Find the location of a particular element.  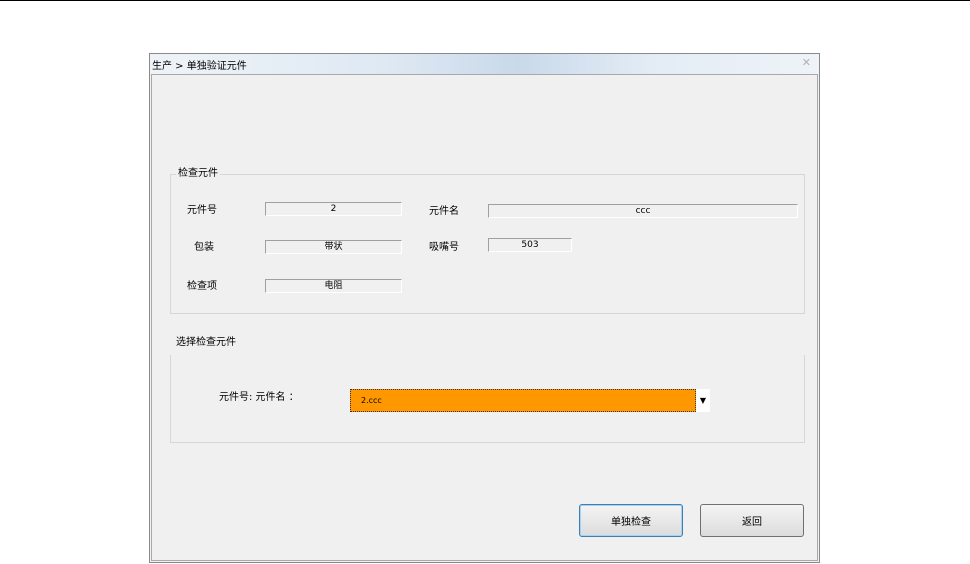

component-name-label: 元件名 is located at coordinates (444, 211).